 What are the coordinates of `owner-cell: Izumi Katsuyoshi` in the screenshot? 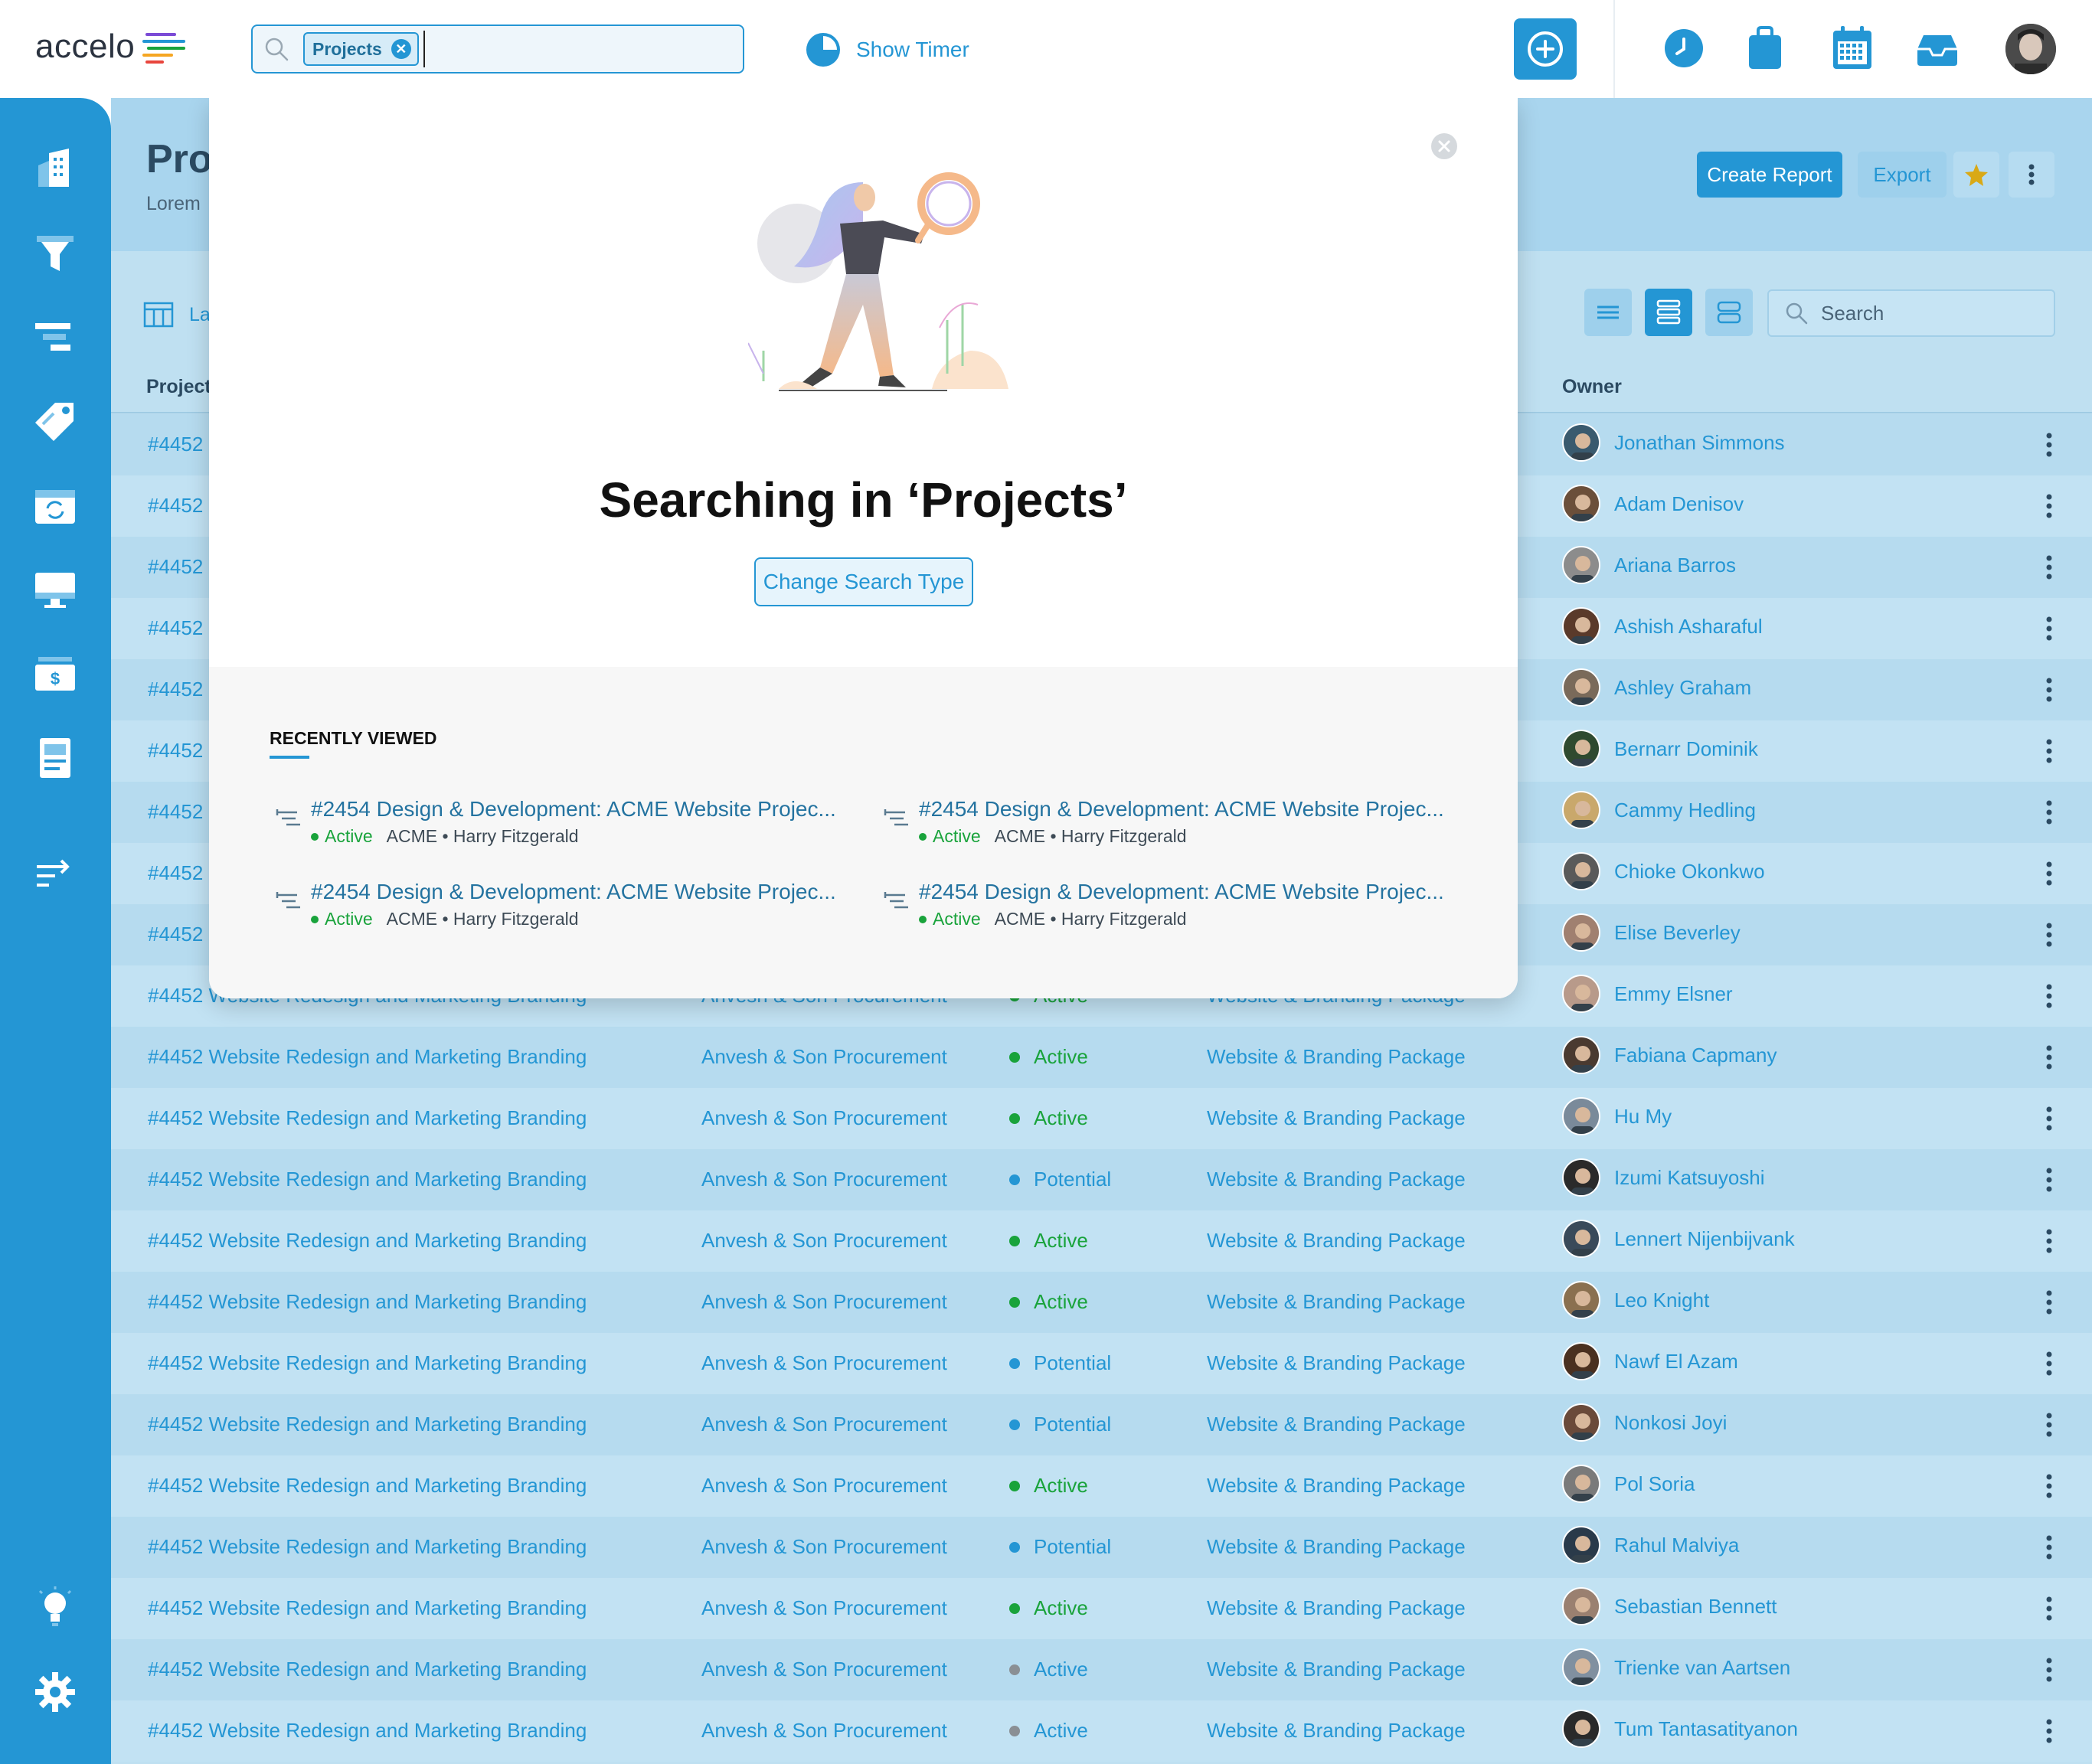 It's located at (1663, 1177).